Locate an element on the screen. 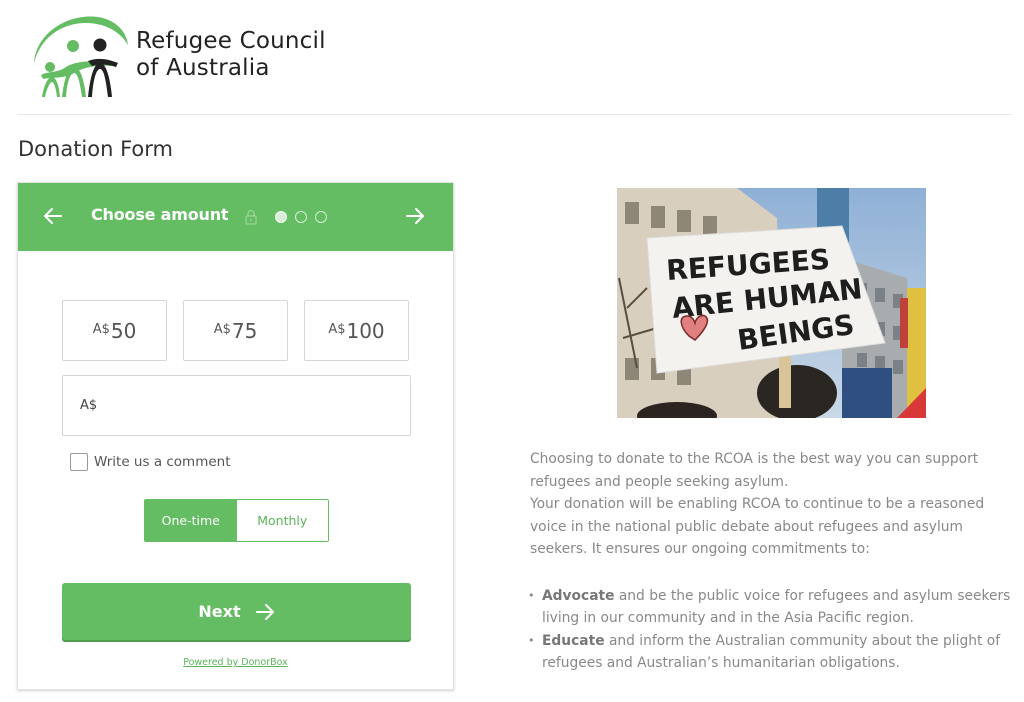 This screenshot has height=702, width=1024. arrow-left-icon is located at coordinates (53, 216).